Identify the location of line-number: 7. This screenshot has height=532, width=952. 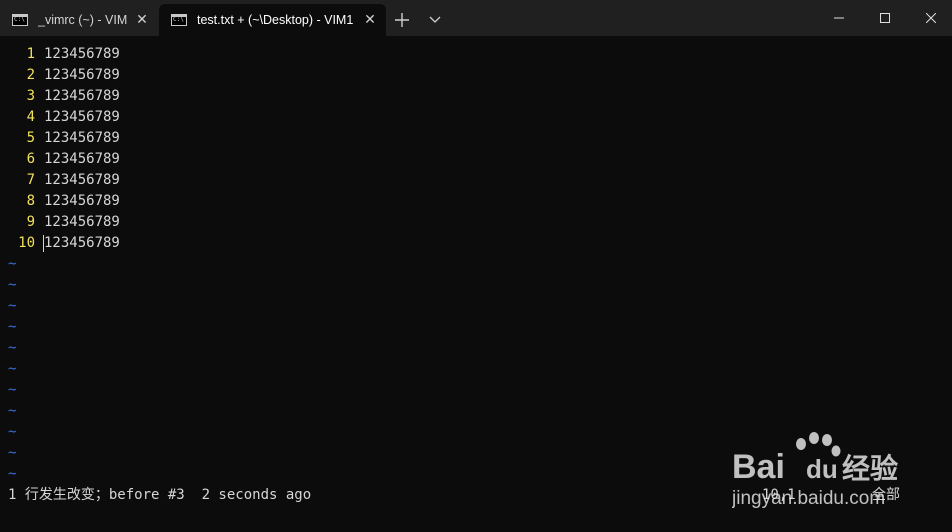
(30, 180).